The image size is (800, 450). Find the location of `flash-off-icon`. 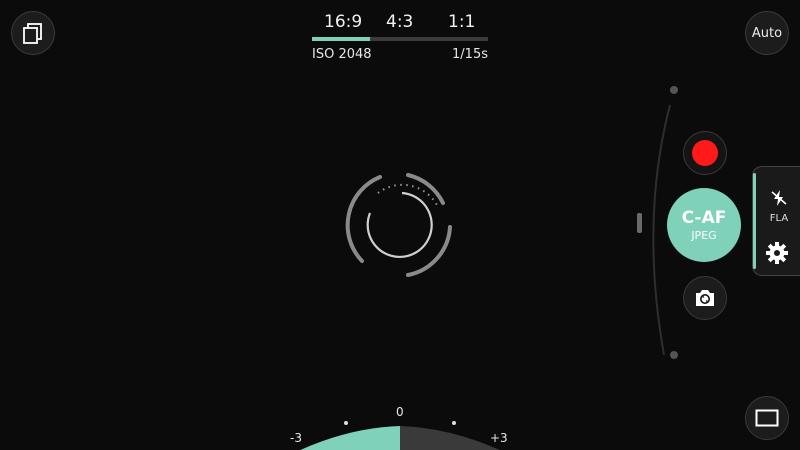

flash-off-icon is located at coordinates (779, 198).